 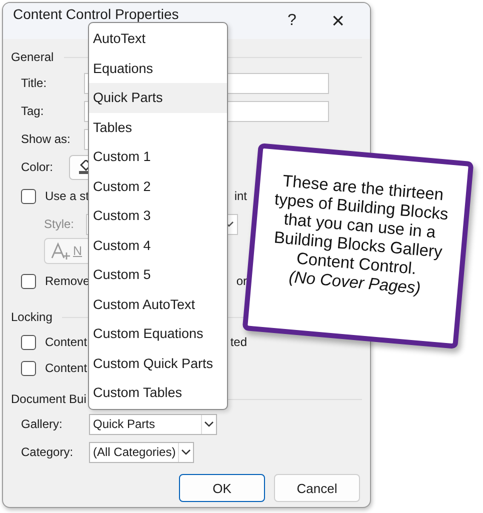 What do you see at coordinates (238, 342) in the screenshot?
I see `checkbox-label: ted` at bounding box center [238, 342].